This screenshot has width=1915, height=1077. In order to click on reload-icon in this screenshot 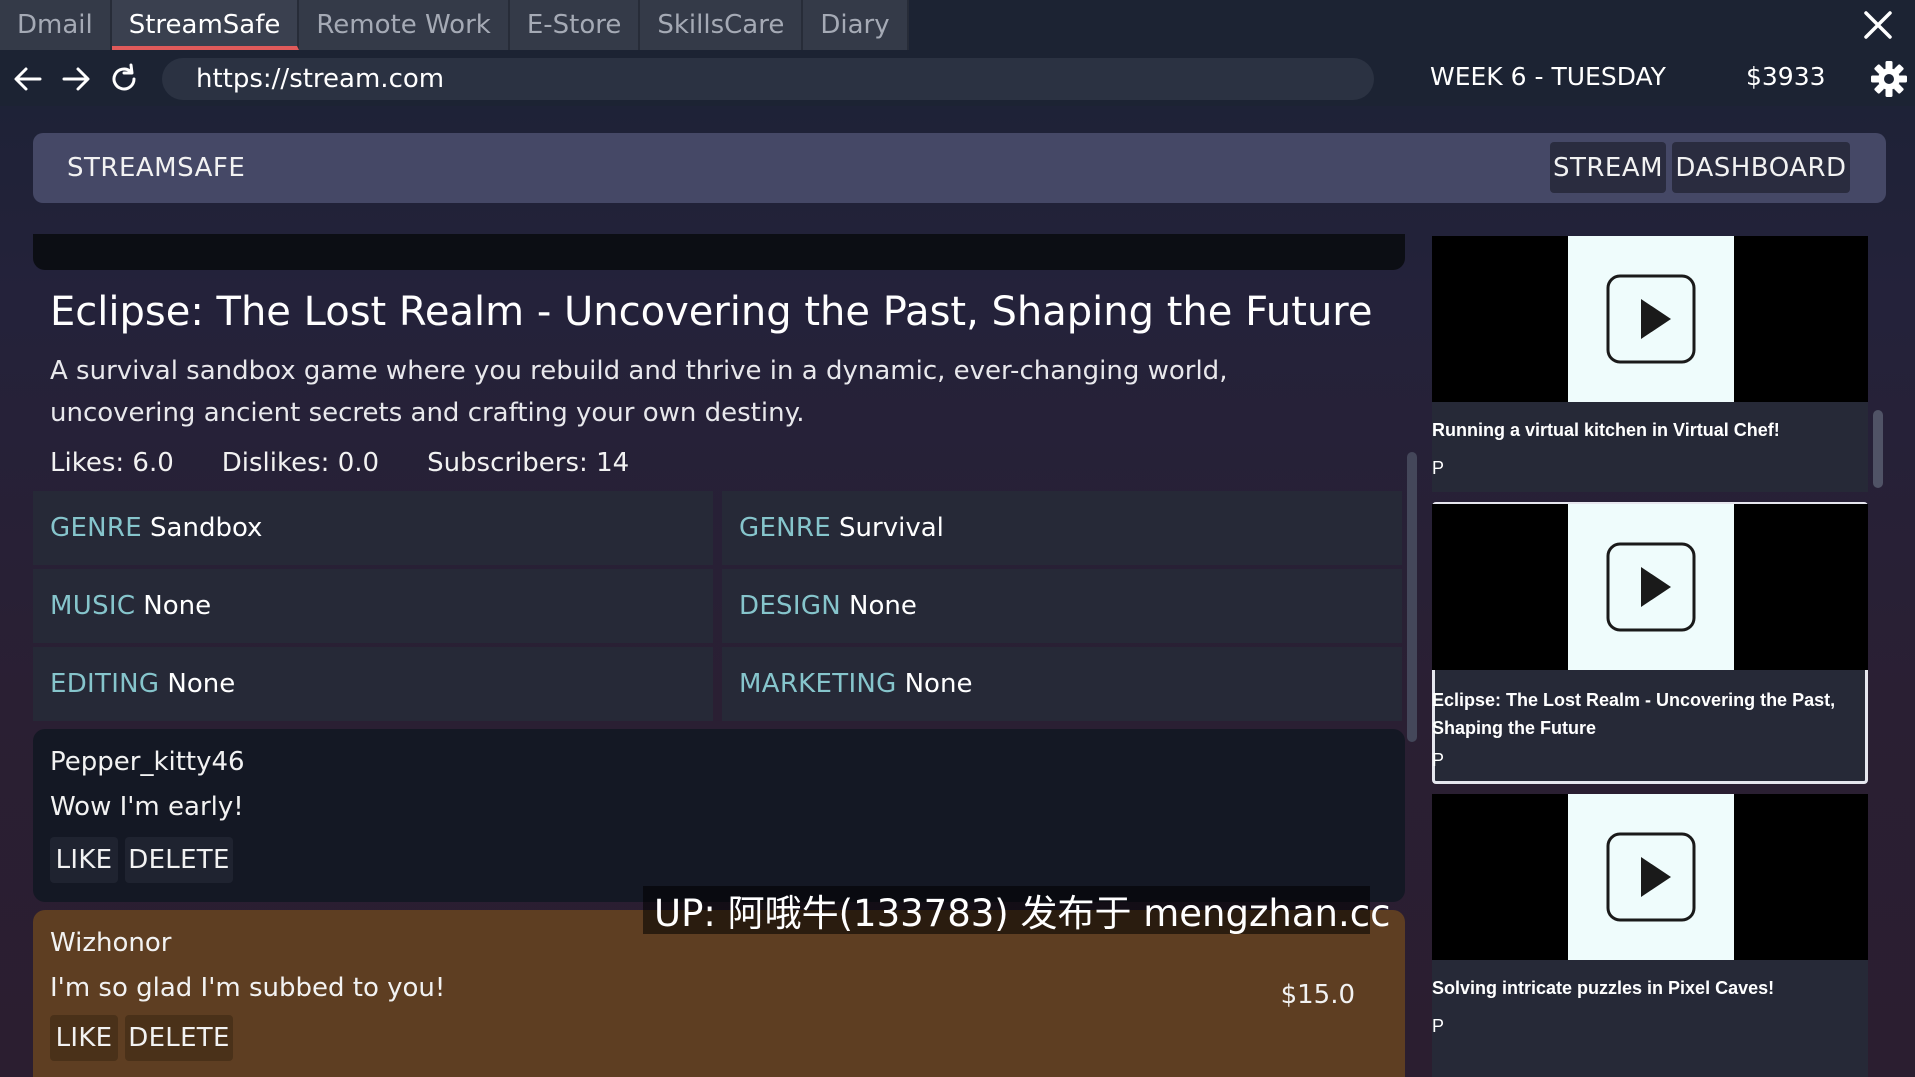, I will do `click(124, 79)`.